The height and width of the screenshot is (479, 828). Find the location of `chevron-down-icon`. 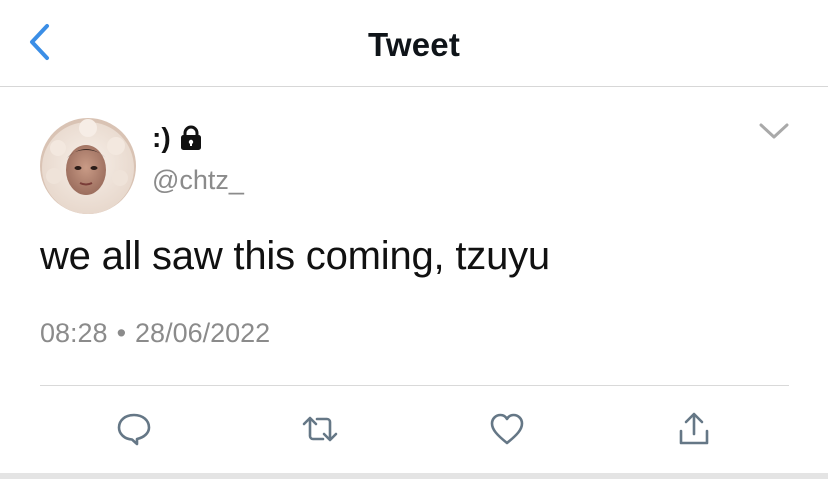

chevron-down-icon is located at coordinates (774, 133).